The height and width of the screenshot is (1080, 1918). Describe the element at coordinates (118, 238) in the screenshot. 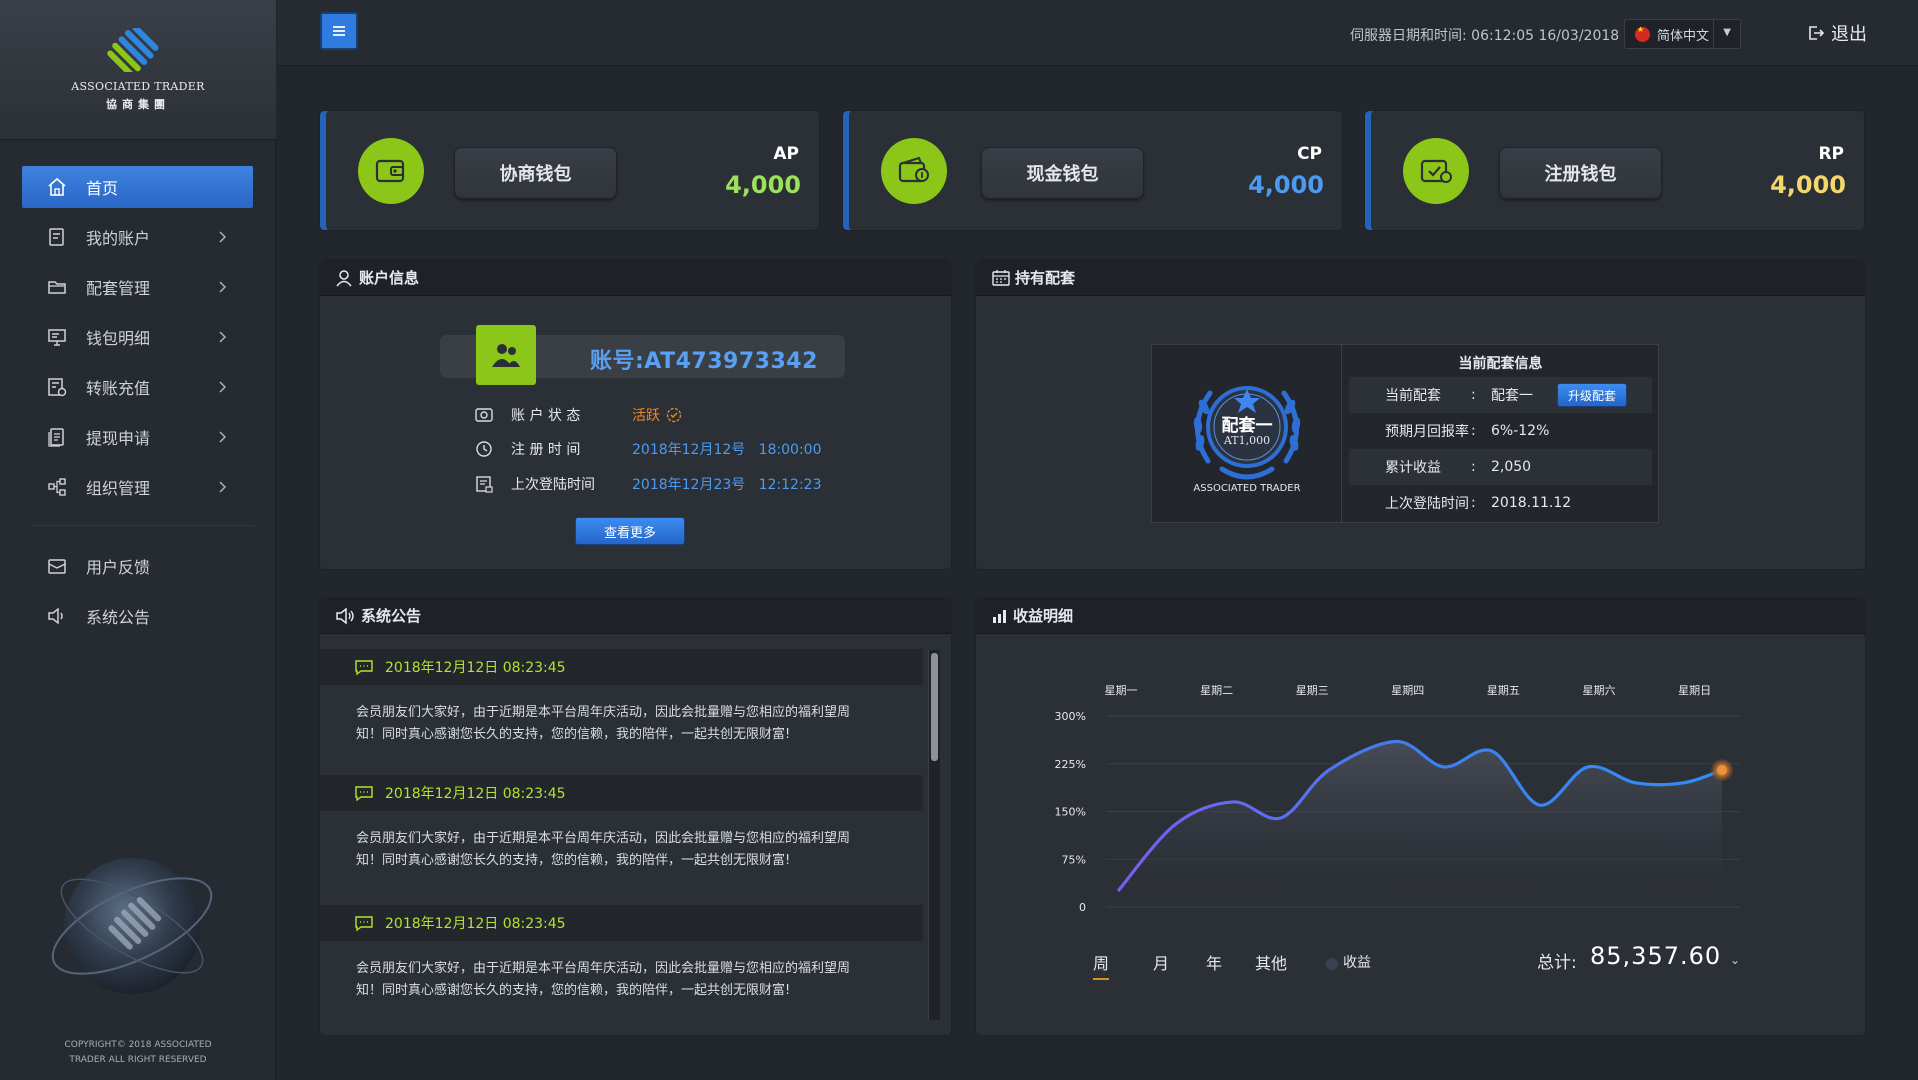

I see `sidebar-item-label: 我的账户` at that location.